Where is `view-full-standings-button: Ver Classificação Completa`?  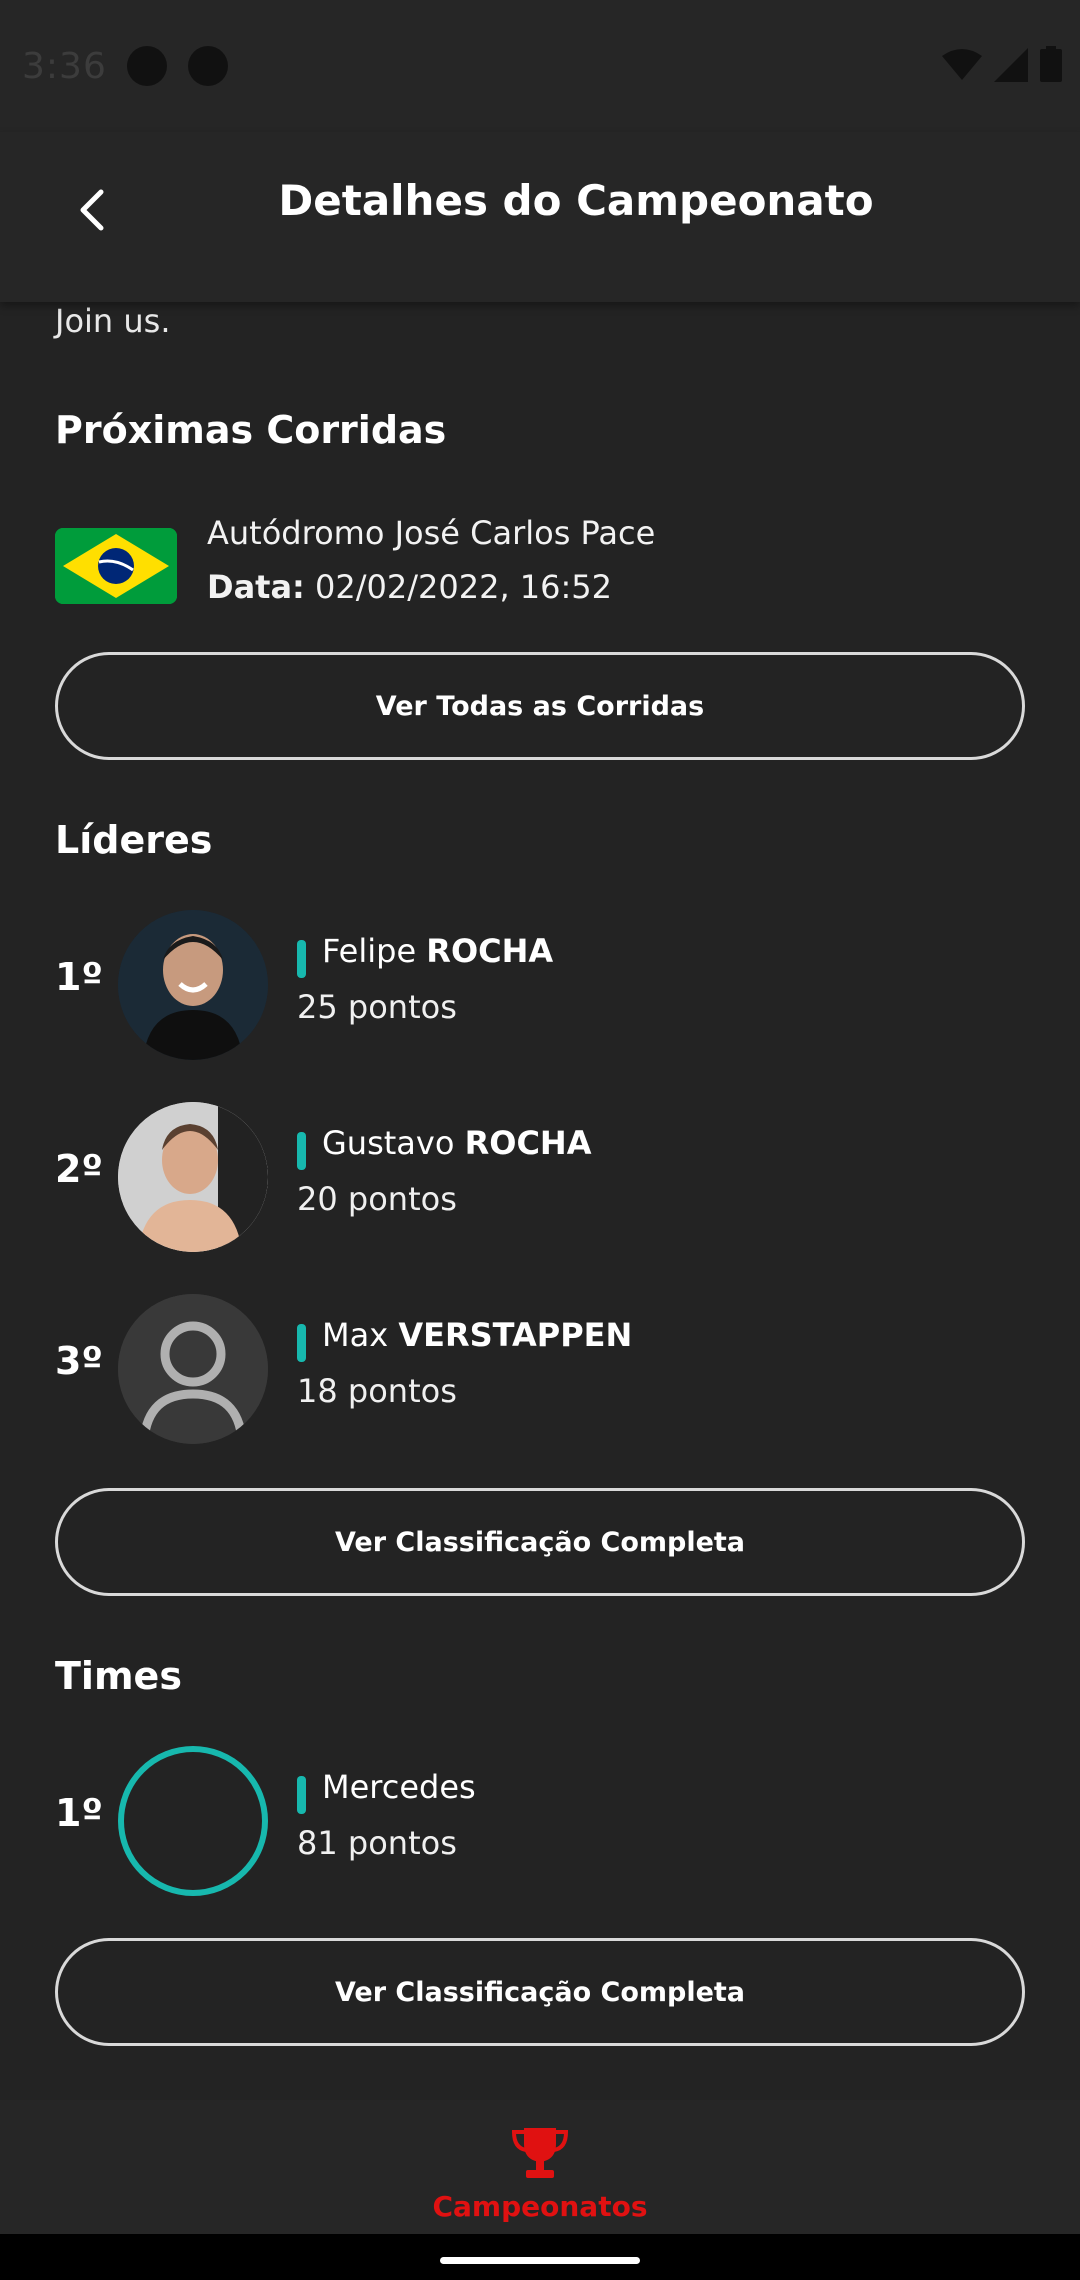 view-full-standings-button: Ver Classificação Completa is located at coordinates (540, 1542).